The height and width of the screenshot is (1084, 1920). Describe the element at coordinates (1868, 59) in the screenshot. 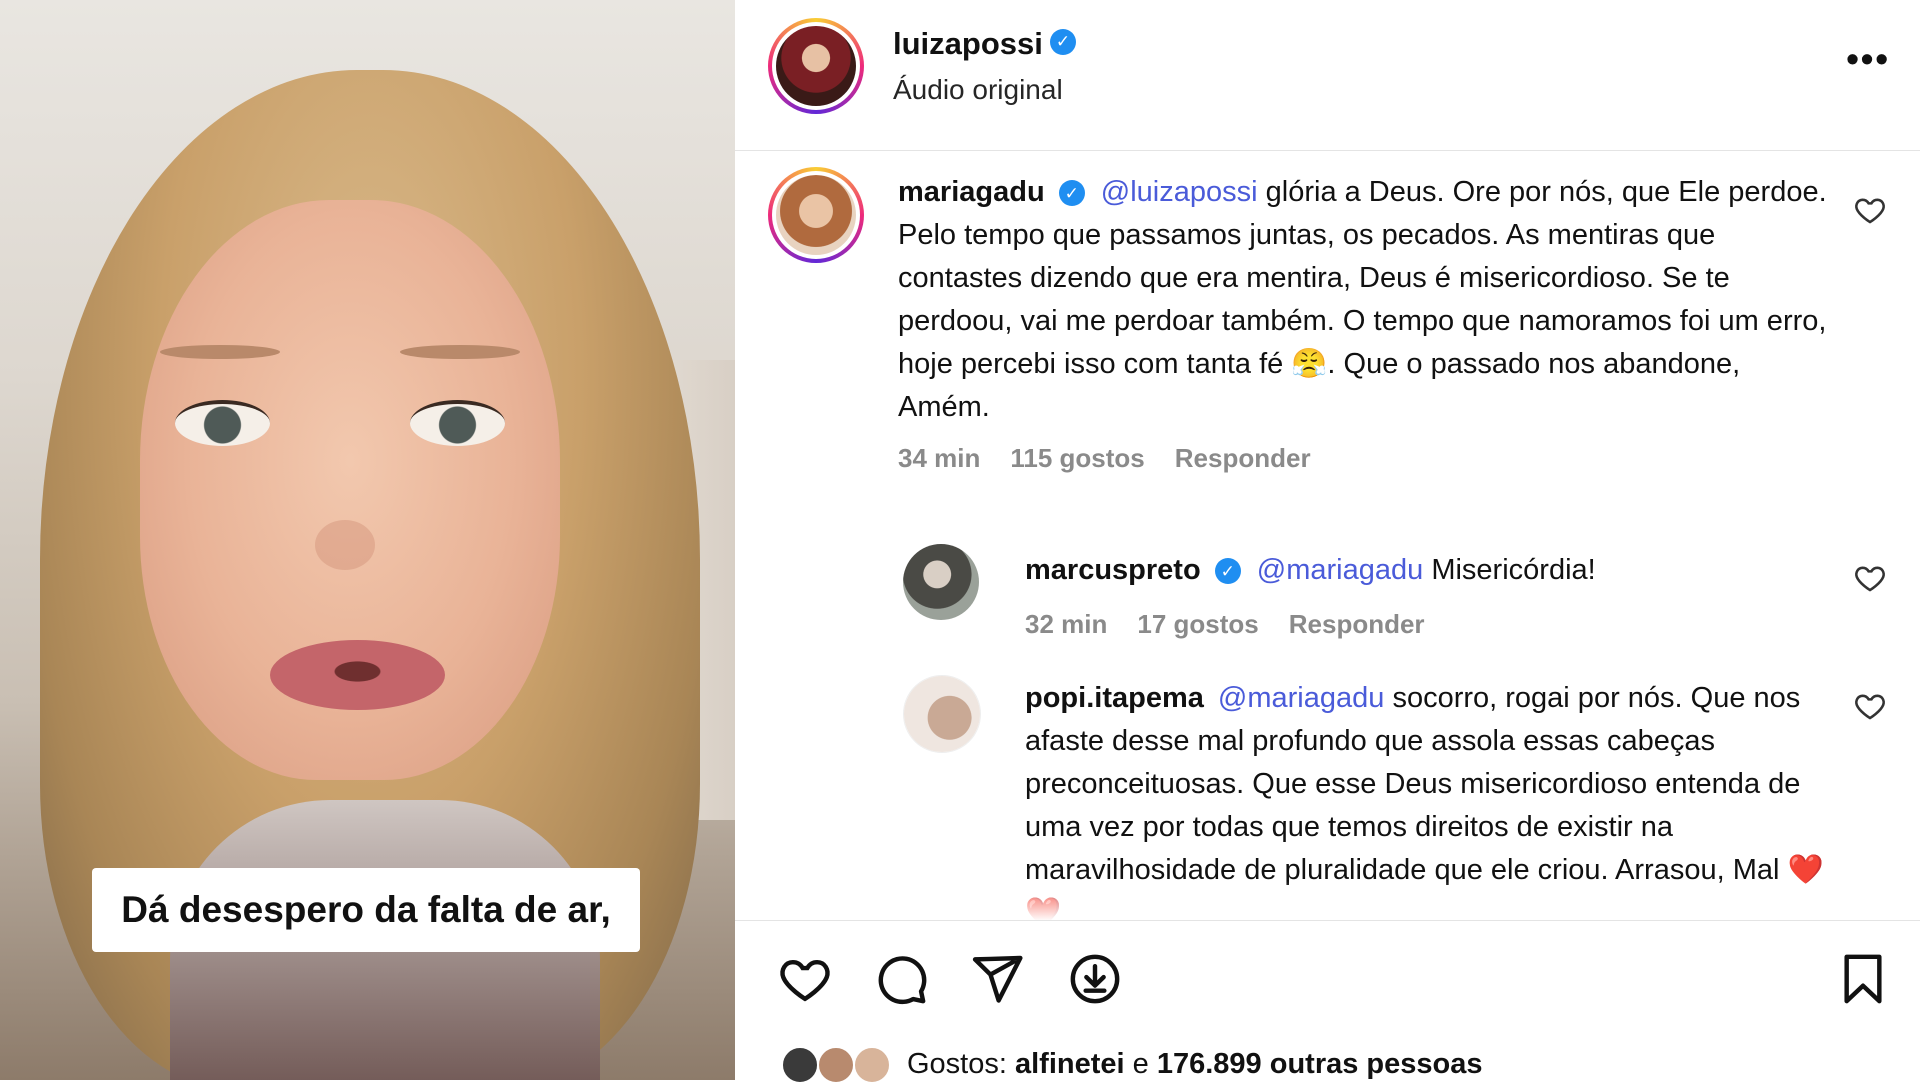

I see `more-options-button: •••` at that location.